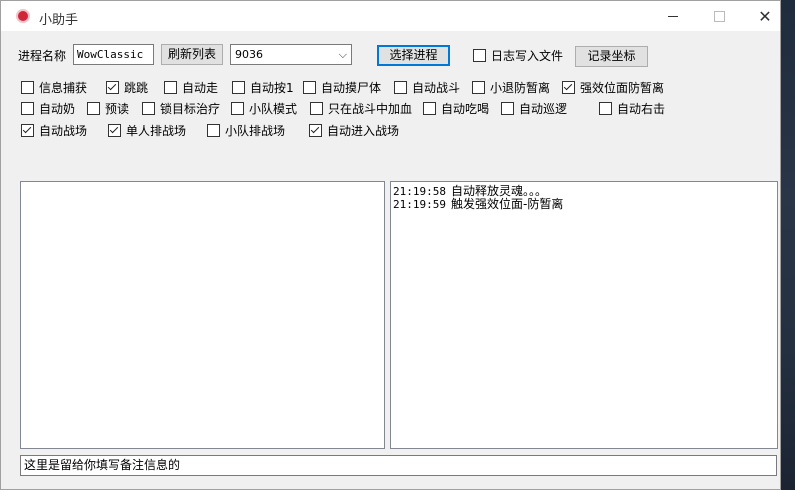  What do you see at coordinates (291, 54) in the screenshot?
I see `process-id-select: 9036 ⌵` at bounding box center [291, 54].